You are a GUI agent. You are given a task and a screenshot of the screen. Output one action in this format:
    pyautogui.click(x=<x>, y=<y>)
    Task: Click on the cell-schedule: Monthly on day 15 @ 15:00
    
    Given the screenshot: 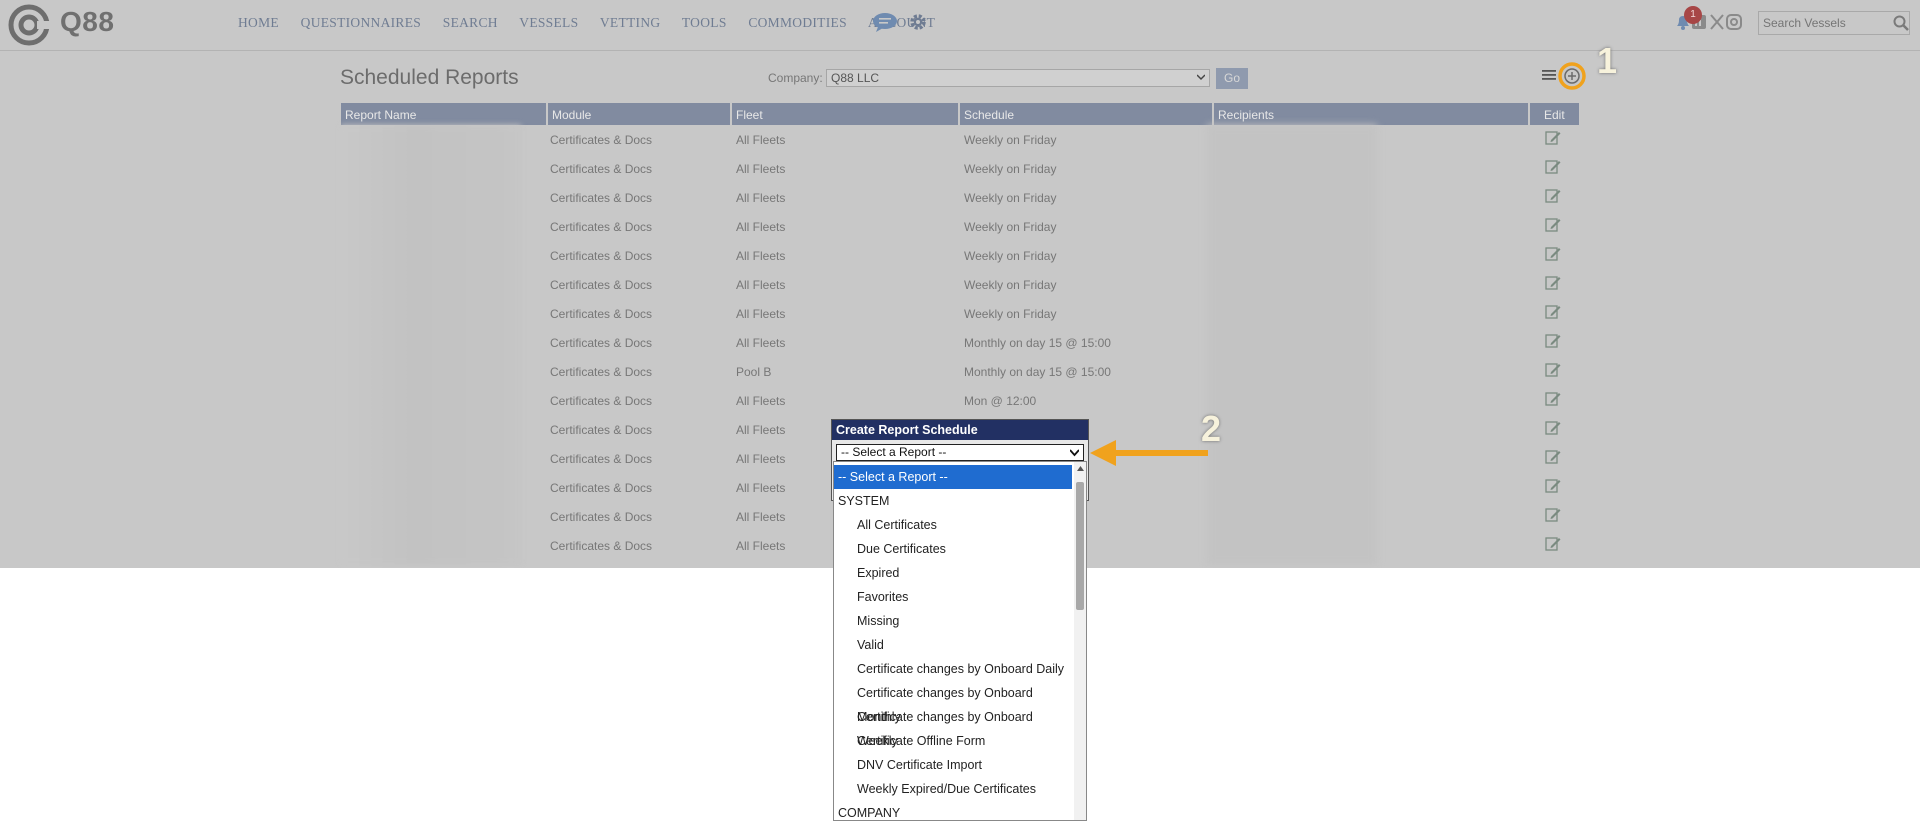 What is the action you would take?
    pyautogui.click(x=1037, y=343)
    